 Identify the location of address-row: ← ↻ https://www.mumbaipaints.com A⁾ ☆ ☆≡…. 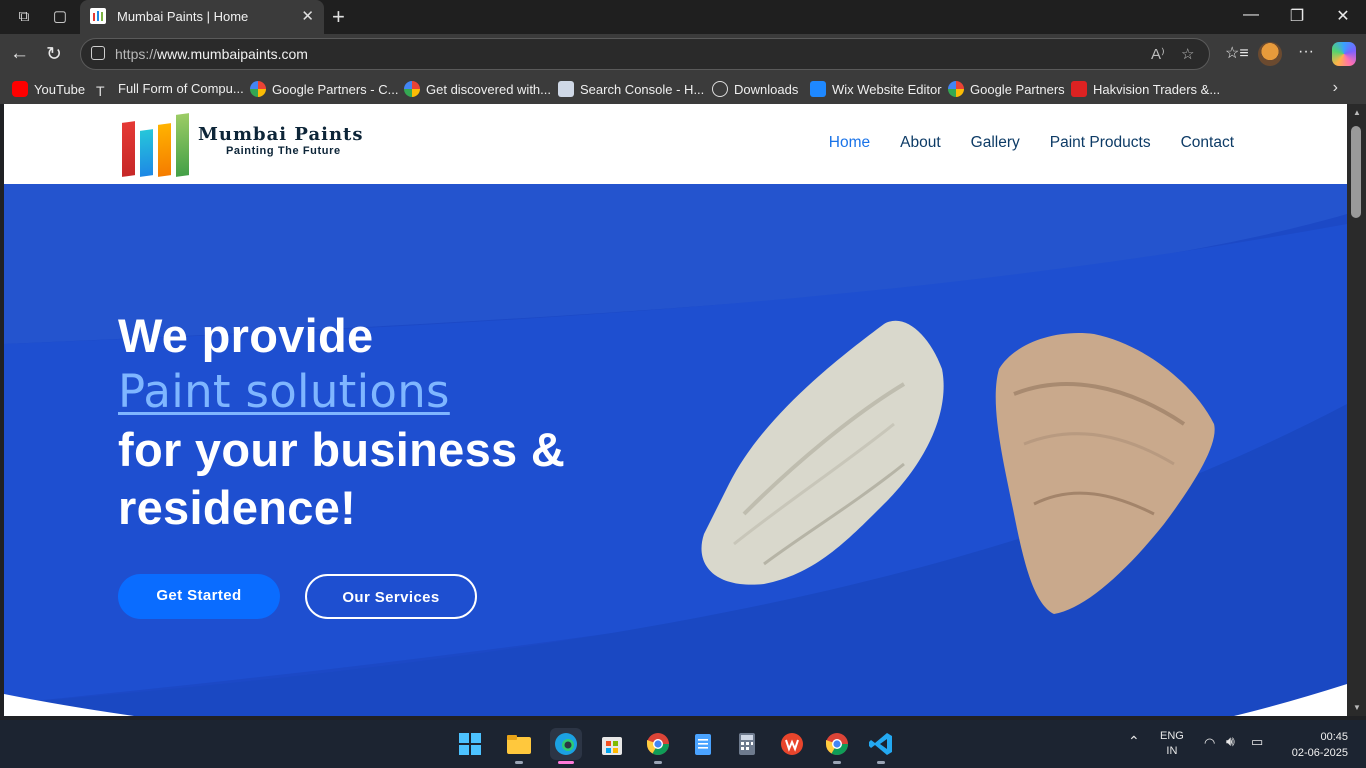
(683, 54).